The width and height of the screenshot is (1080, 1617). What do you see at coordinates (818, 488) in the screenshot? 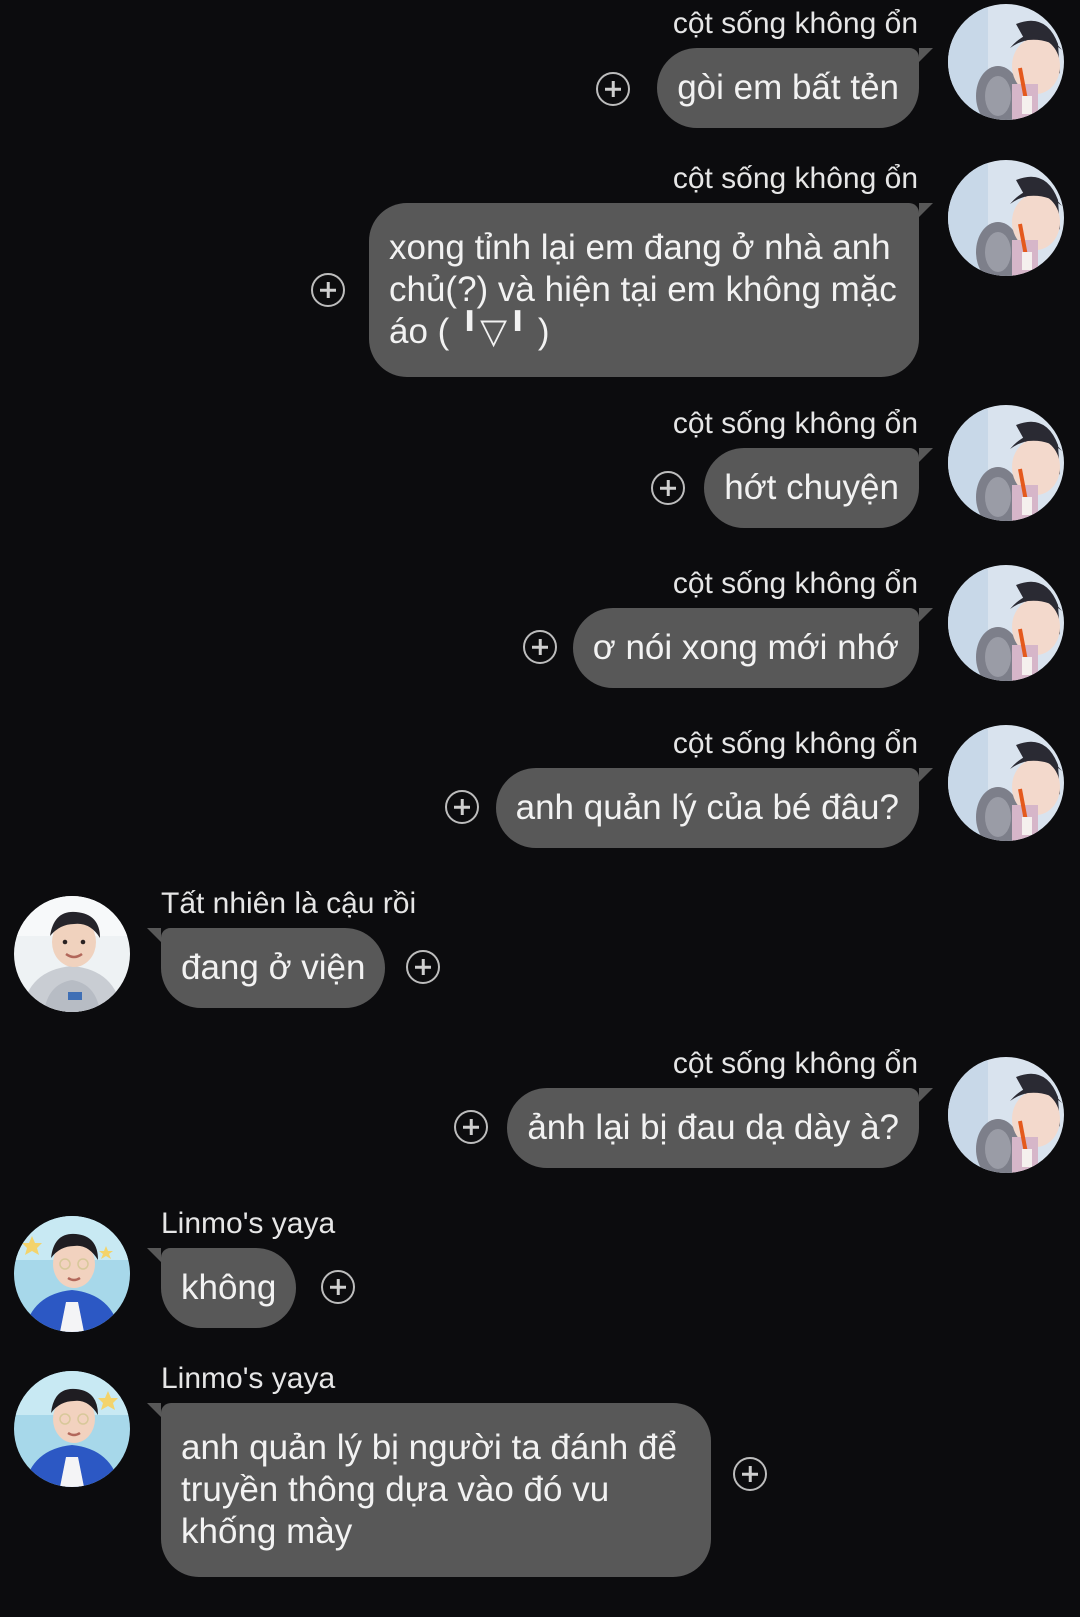
I see `message-bubble: hớt chuyện` at bounding box center [818, 488].